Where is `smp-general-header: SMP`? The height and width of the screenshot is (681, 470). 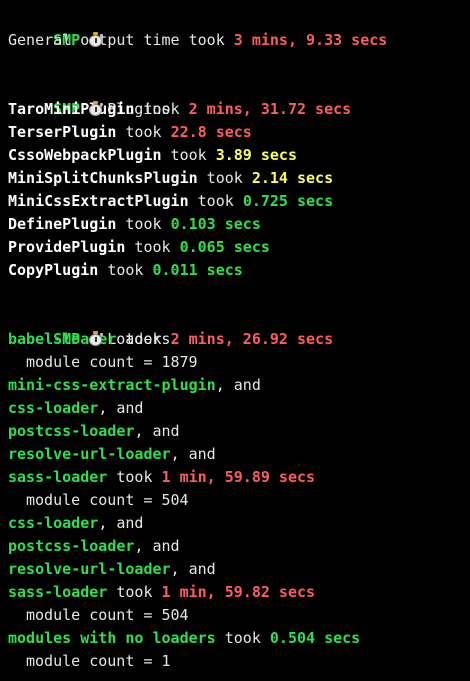
smp-general-header: SMP is located at coordinates (235, 27).